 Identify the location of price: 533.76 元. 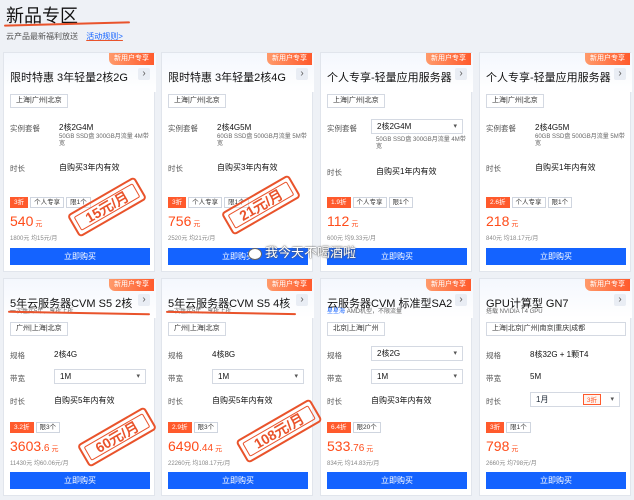
(350, 446).